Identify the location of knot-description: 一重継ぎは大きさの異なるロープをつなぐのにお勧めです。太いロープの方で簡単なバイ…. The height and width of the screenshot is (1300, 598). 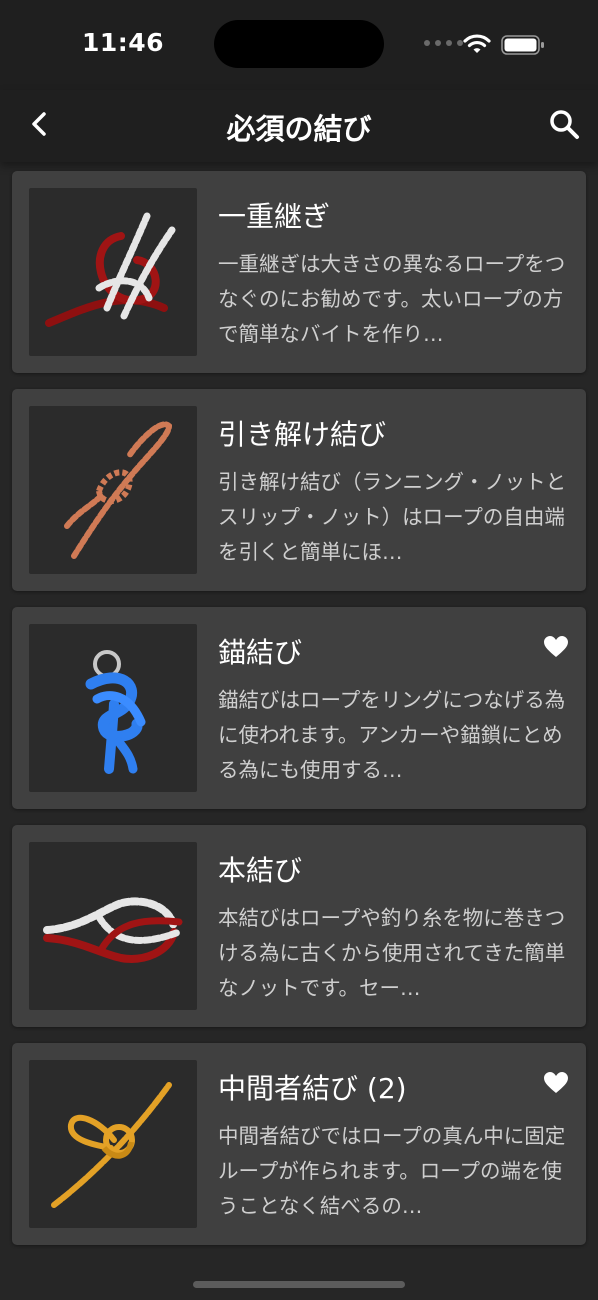
(392, 299).